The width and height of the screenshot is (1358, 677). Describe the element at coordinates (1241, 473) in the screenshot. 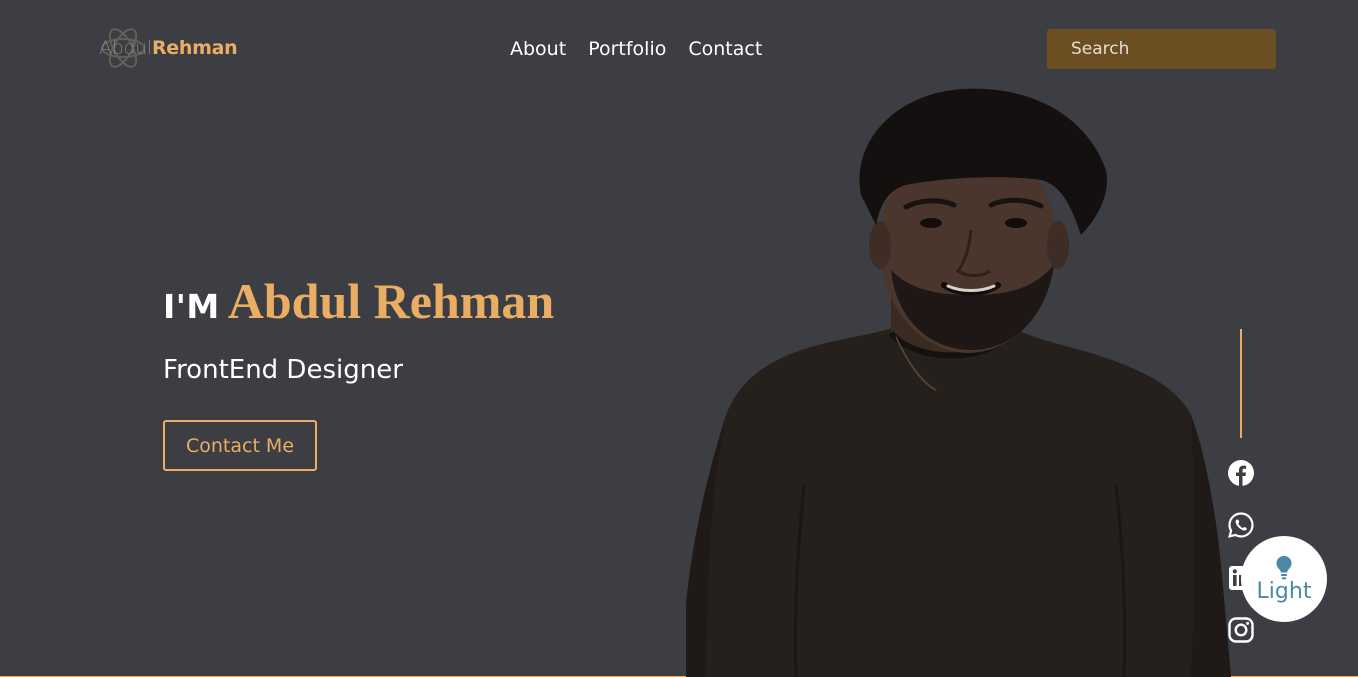

I see `facebook-icon` at that location.